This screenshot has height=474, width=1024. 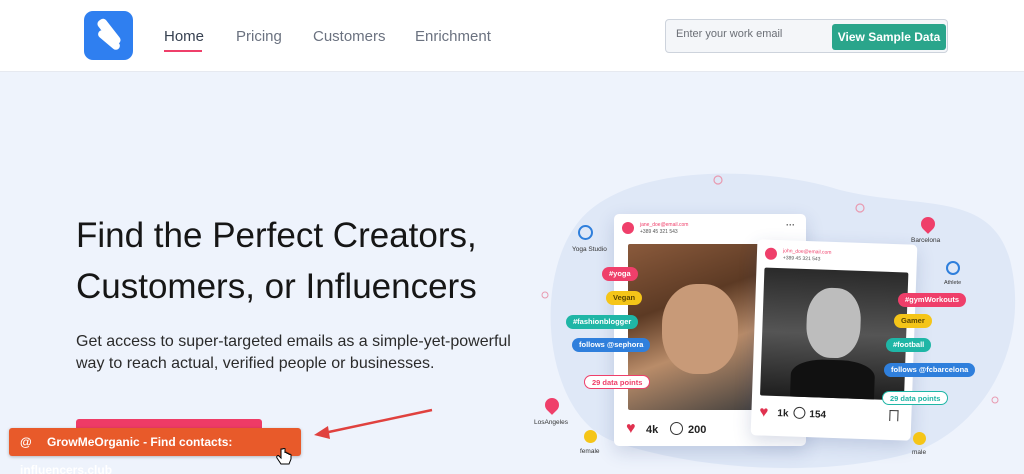 I want to click on creator-photo-male, so click(x=834, y=334).